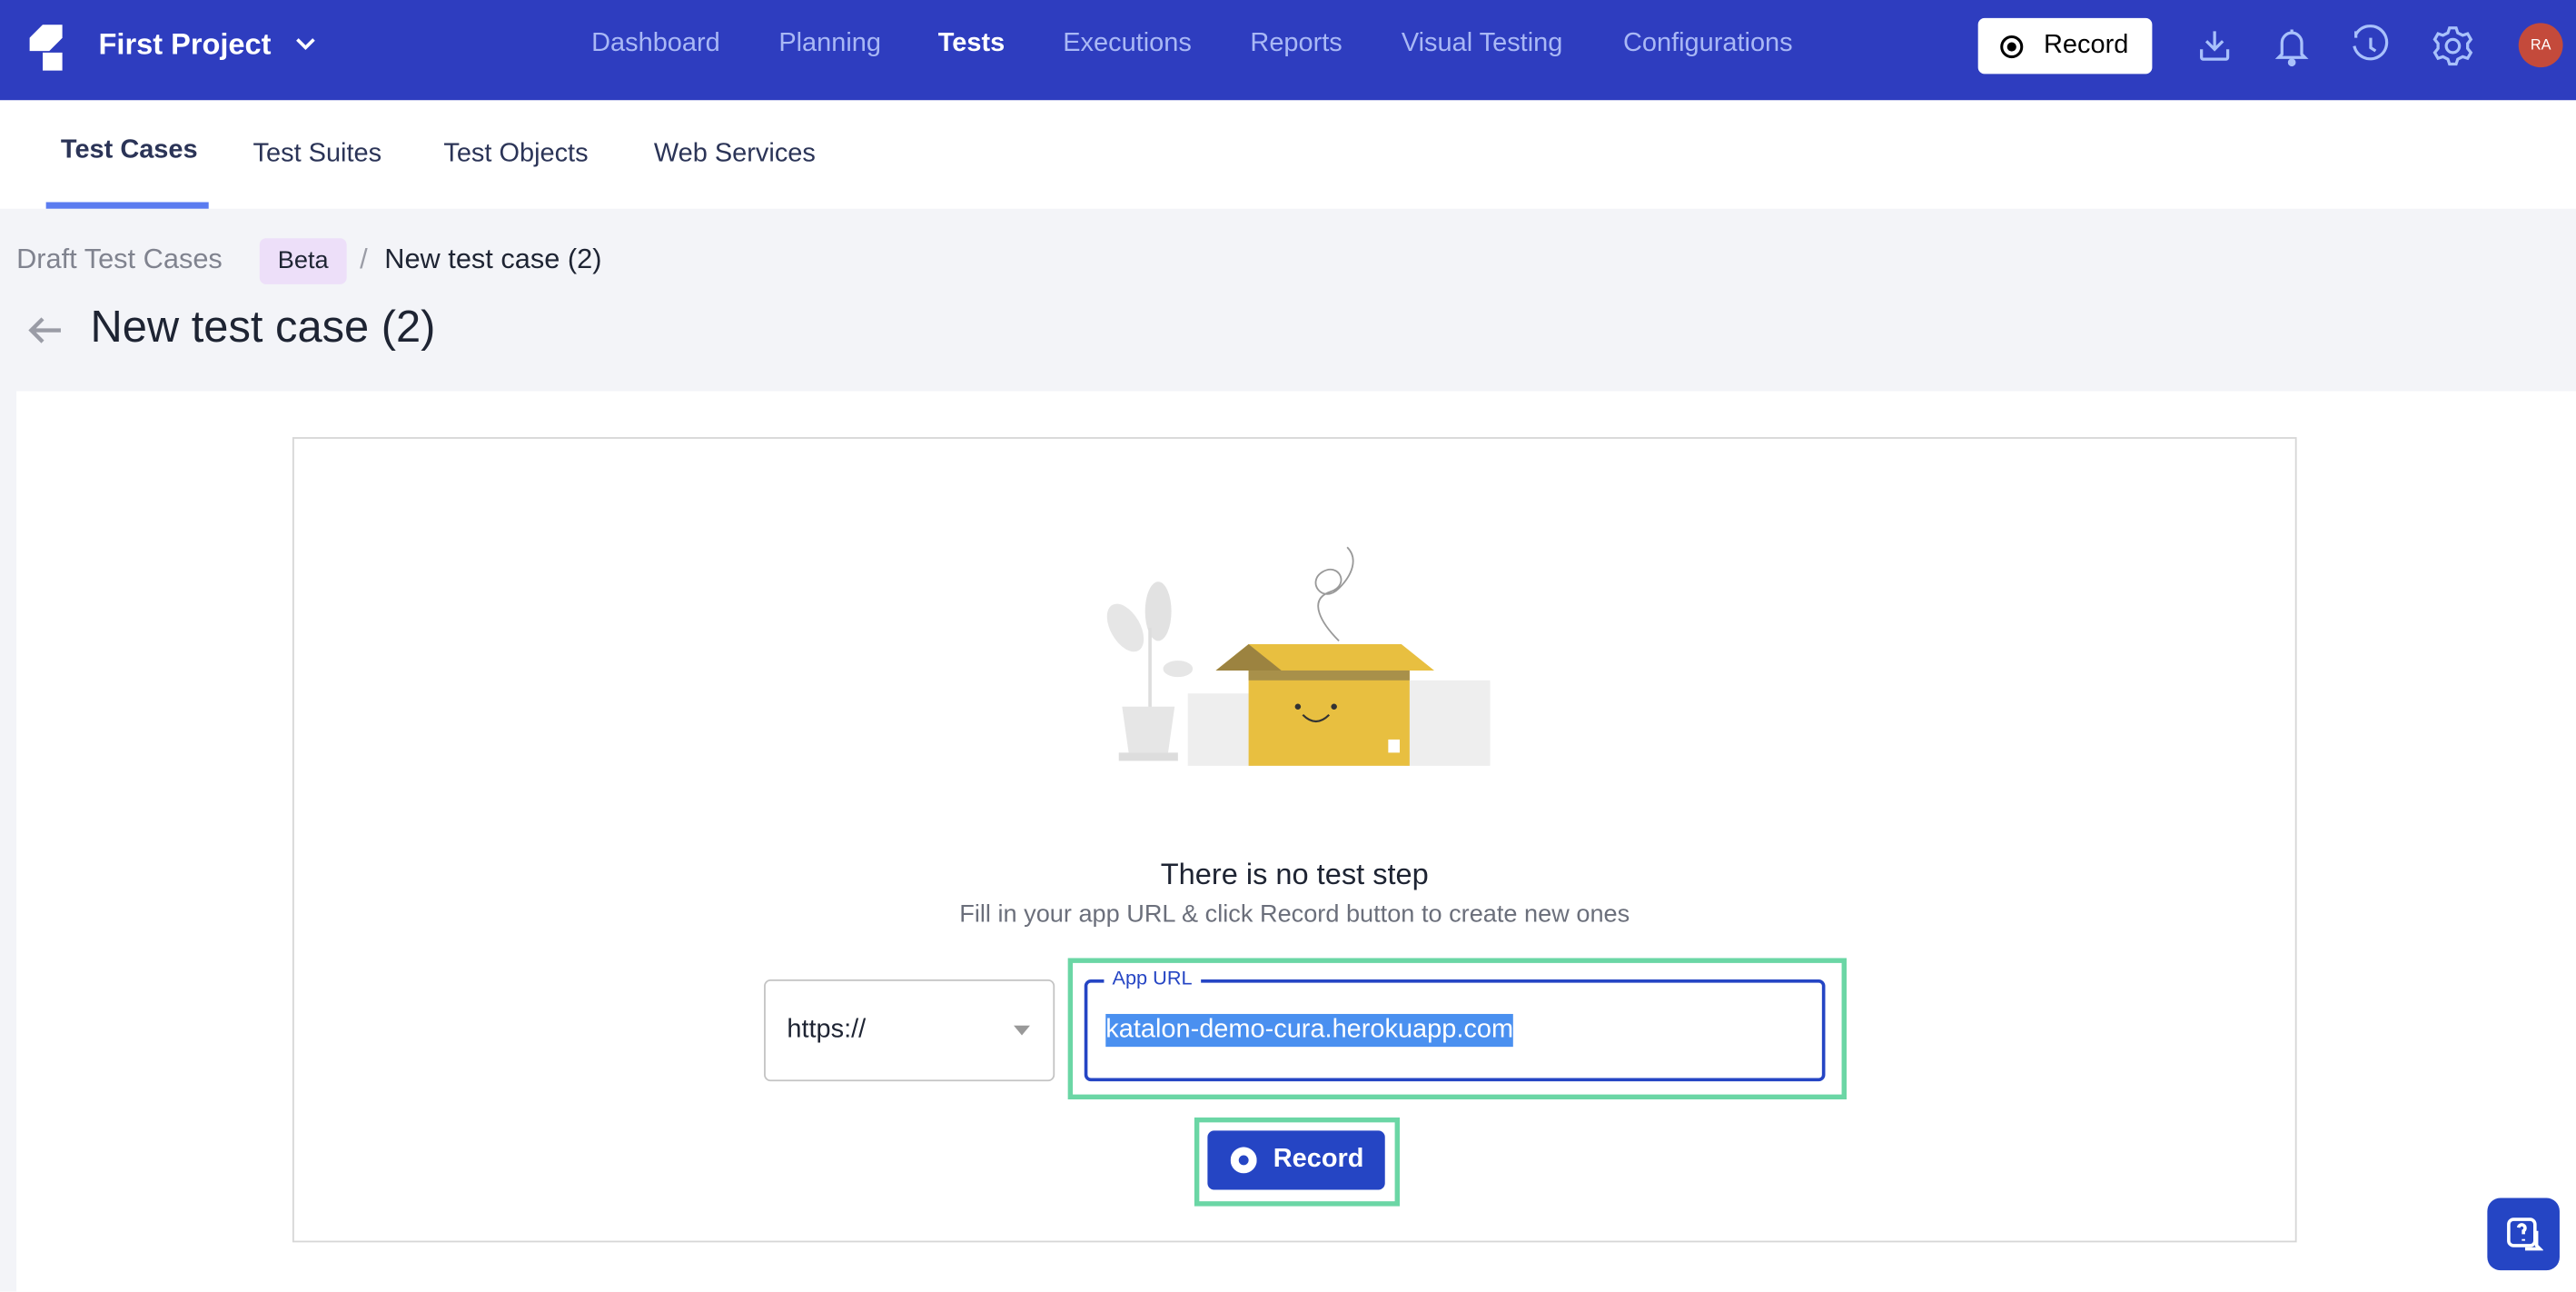 This screenshot has height=1292, width=2576. I want to click on beta-badge: Beta, so click(303, 261).